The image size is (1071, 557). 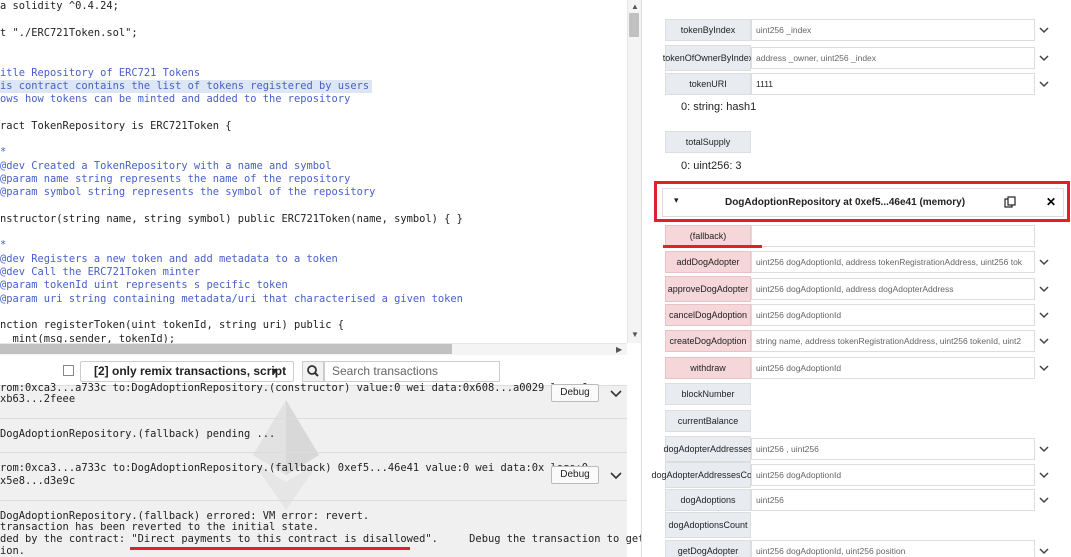 What do you see at coordinates (708, 58) in the screenshot?
I see `function-button: tokenOfOwnerByIndex` at bounding box center [708, 58].